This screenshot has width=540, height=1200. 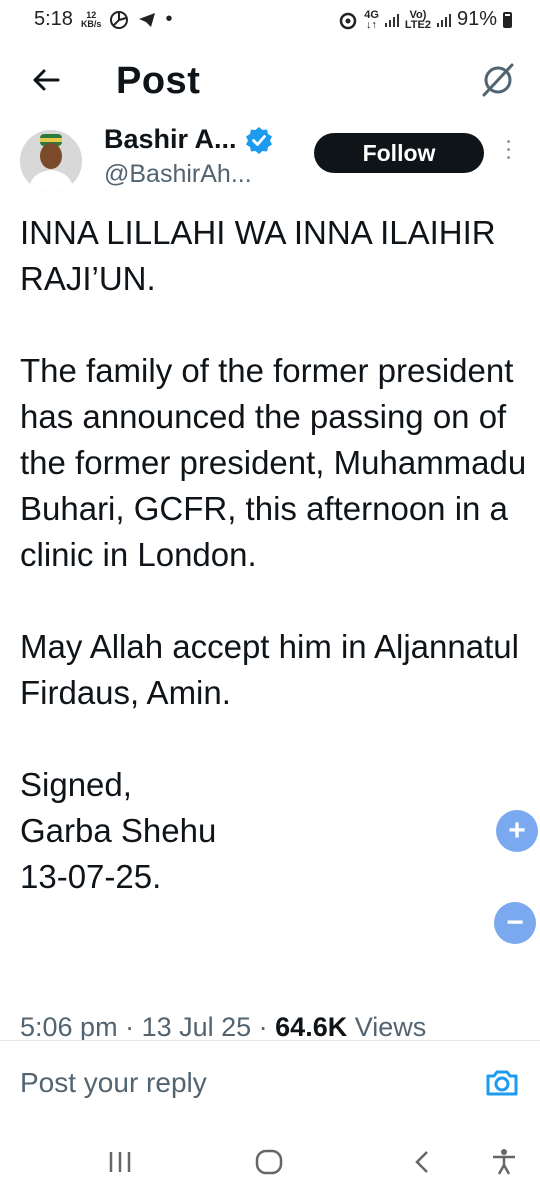 What do you see at coordinates (498, 80) in the screenshot?
I see `grok-icon` at bounding box center [498, 80].